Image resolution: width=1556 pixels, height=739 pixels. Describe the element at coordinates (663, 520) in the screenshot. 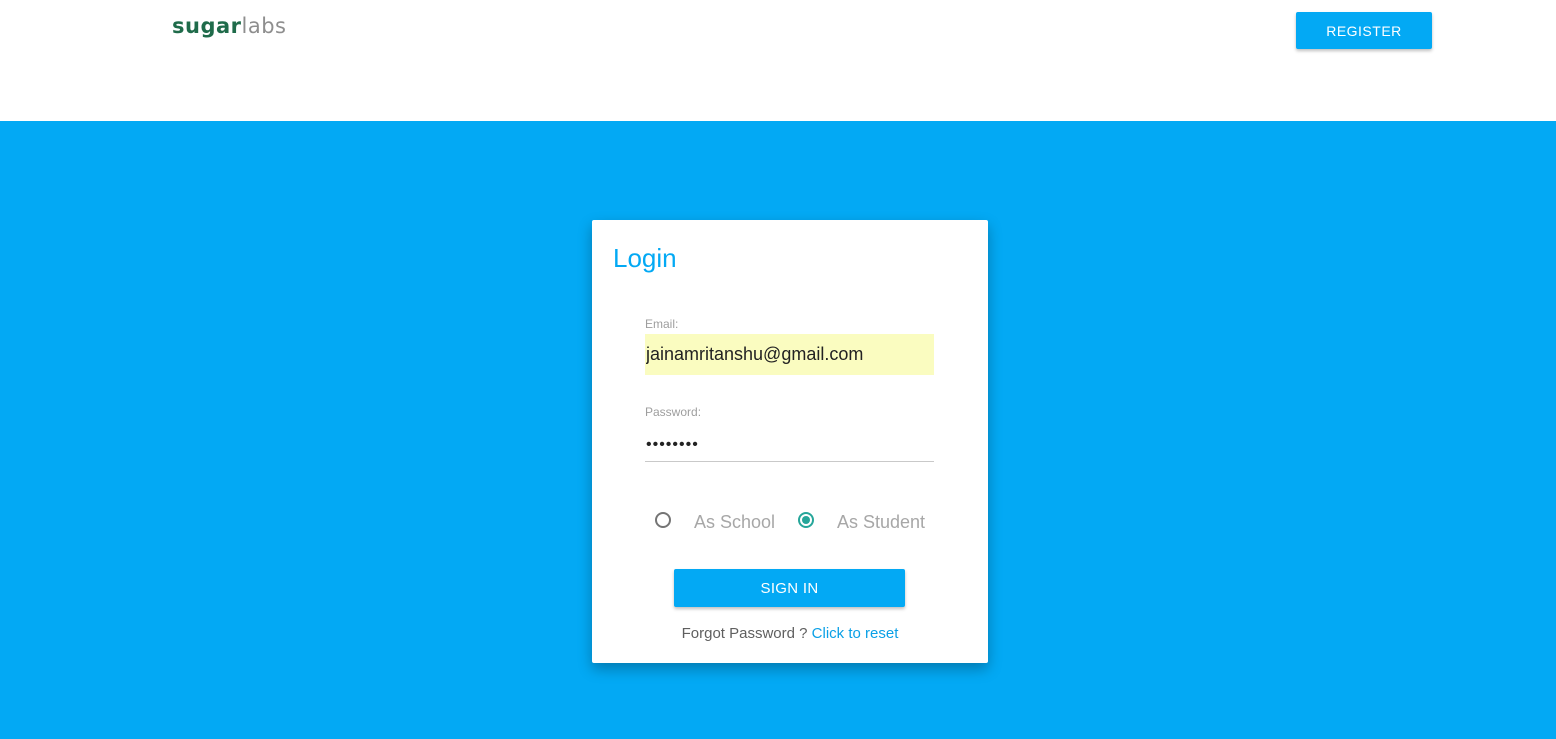

I see `as-school-radio` at that location.